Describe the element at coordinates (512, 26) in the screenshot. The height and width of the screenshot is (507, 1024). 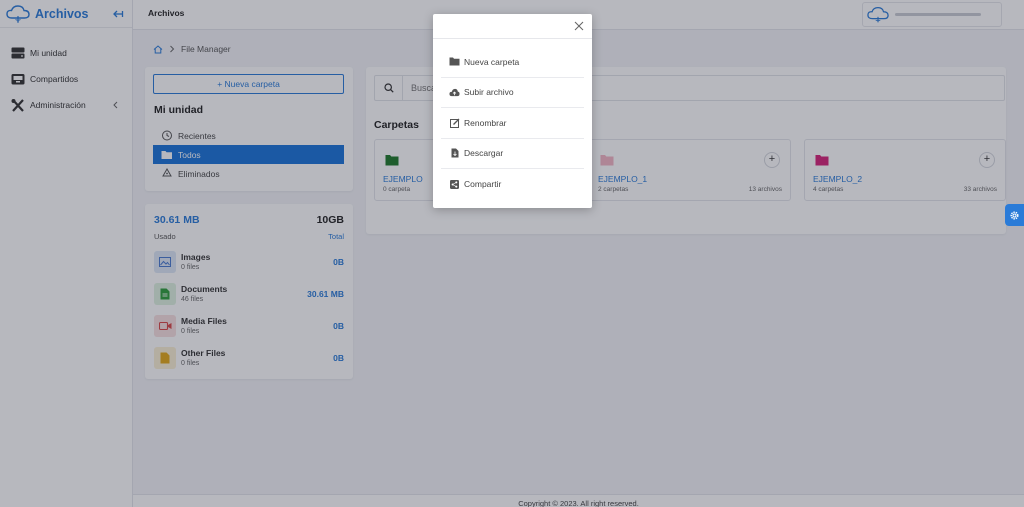
I see `modal-header` at that location.